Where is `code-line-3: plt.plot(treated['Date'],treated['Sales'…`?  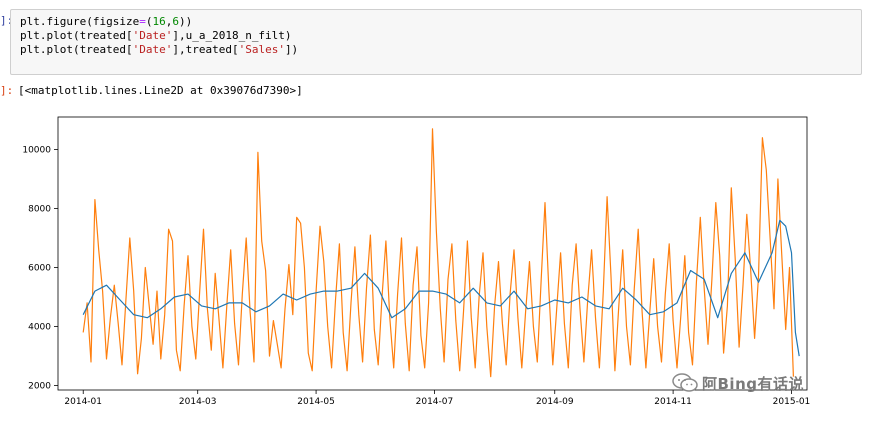
code-line-3: plt.plot(treated['Date'],treated['Sales'… is located at coordinates (159, 49).